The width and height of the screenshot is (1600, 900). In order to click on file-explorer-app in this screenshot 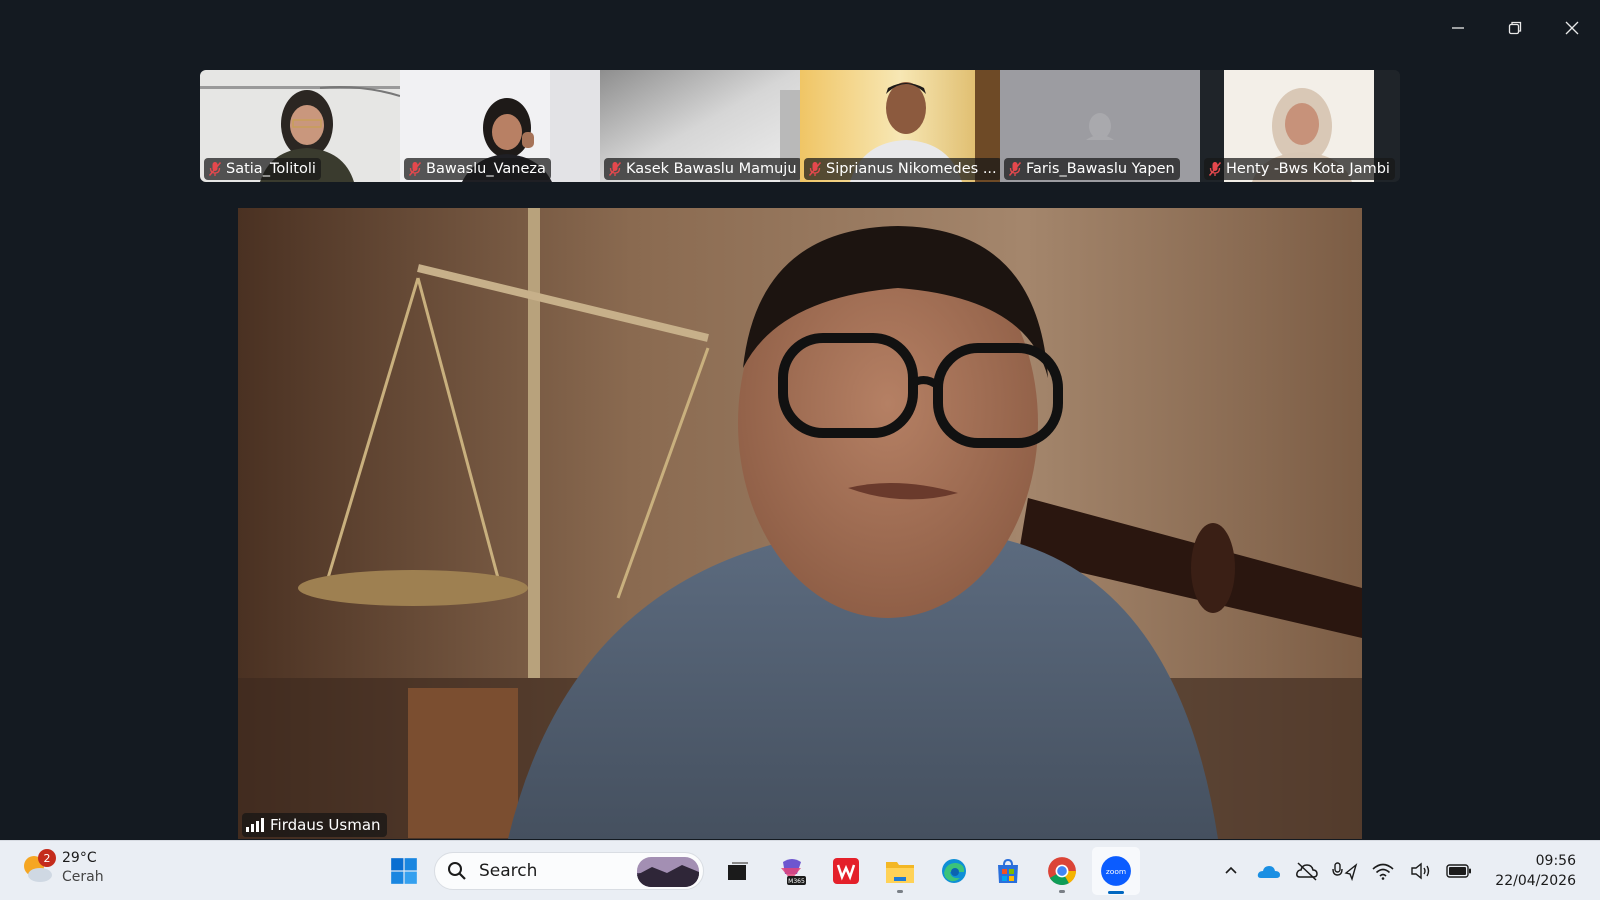, I will do `click(900, 871)`.